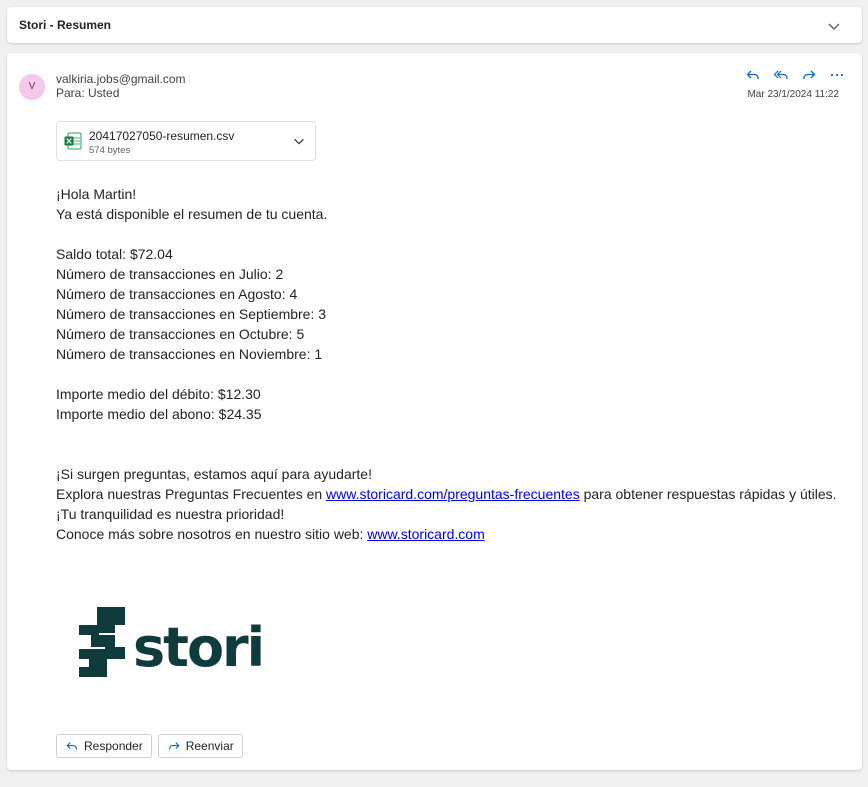 The width and height of the screenshot is (868, 787). I want to click on attachment-card: 20417027050-resumen.csv 574 bytes, so click(186, 141).